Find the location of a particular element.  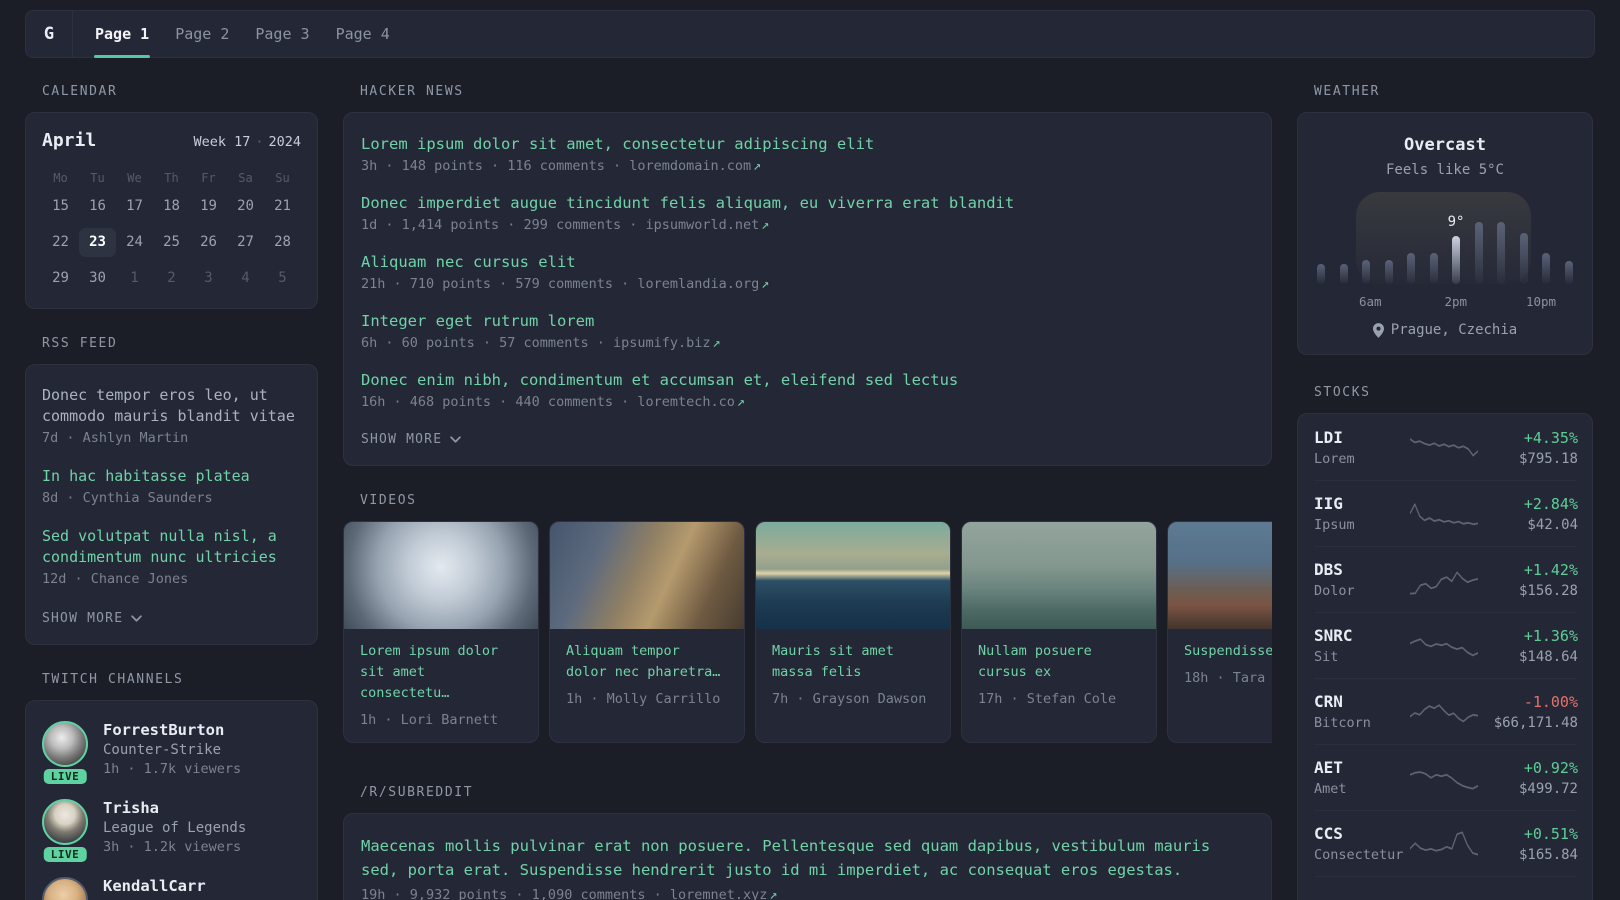

calendar-weekday-row: Mo Tu We Th Fr Sa Su is located at coordinates (171, 178).